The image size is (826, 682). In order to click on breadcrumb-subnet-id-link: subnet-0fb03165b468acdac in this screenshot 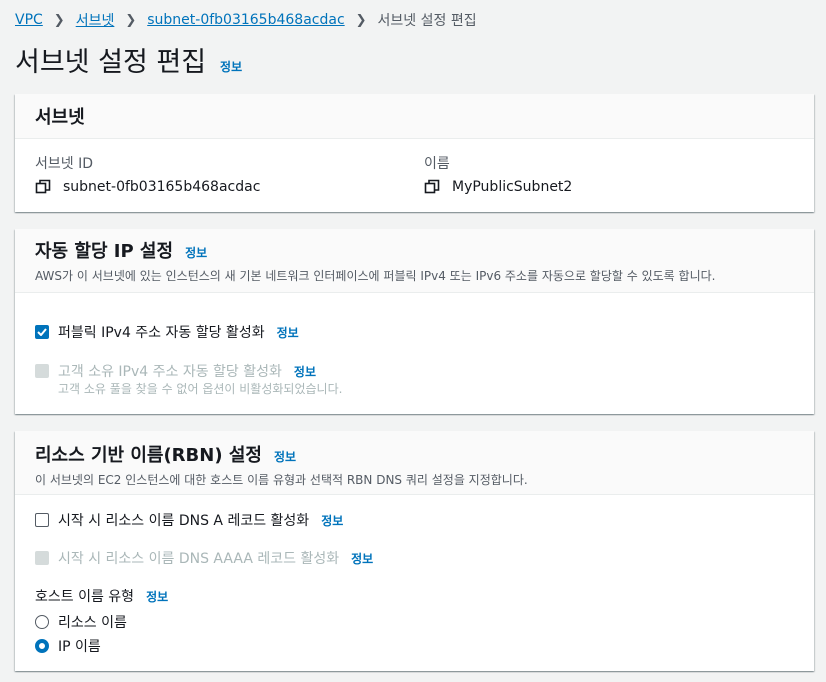, I will do `click(245, 20)`.